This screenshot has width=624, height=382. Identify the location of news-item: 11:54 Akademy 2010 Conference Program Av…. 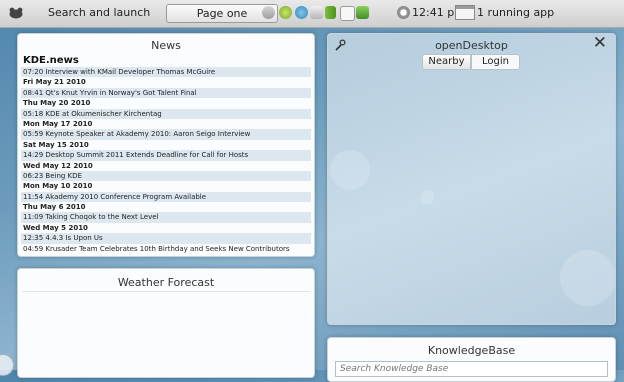
(166, 197).